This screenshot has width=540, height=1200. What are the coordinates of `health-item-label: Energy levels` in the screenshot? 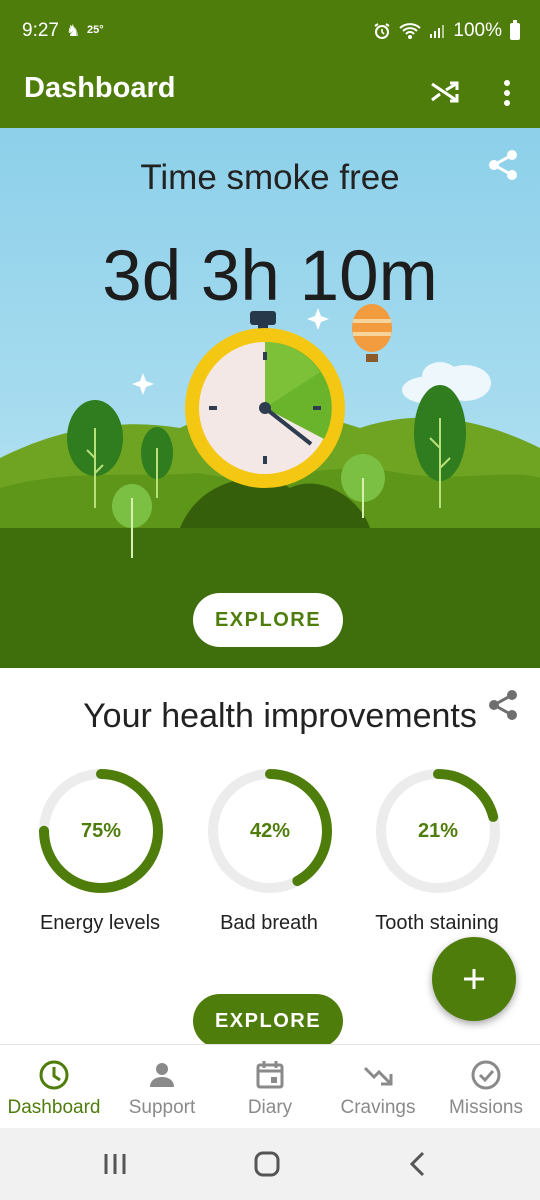 It's located at (100, 923).